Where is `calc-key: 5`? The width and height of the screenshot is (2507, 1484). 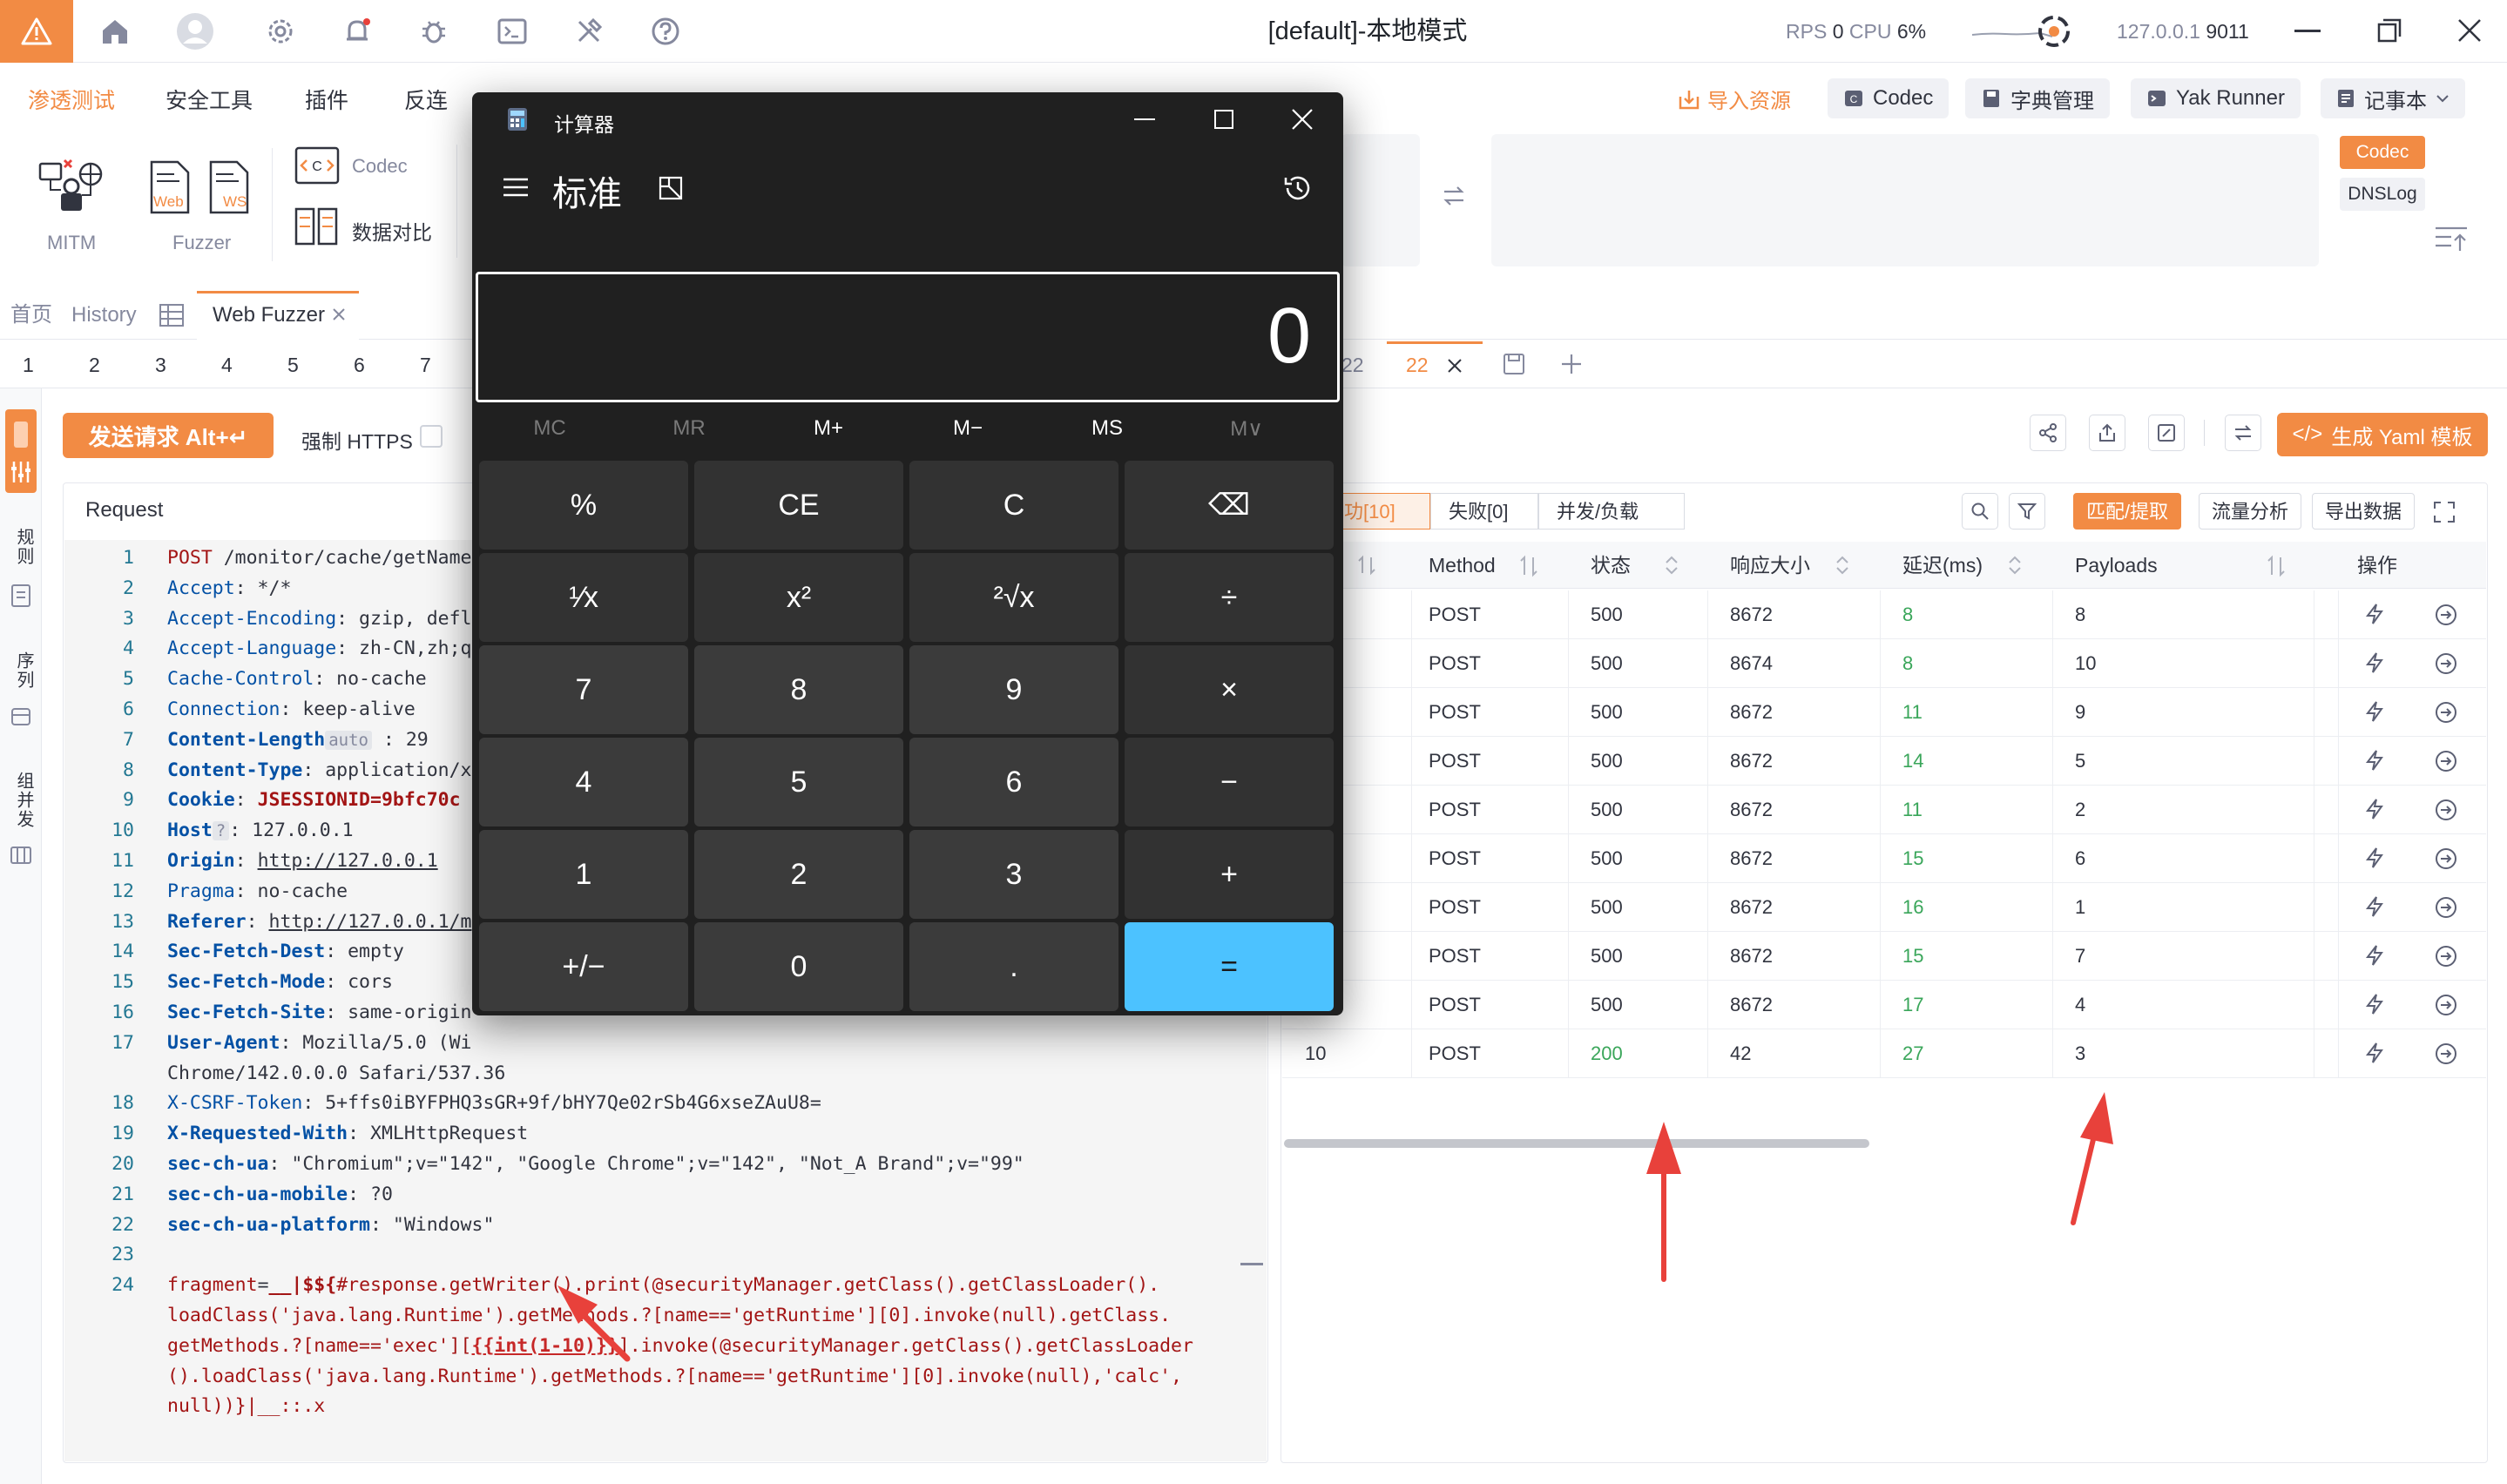 calc-key: 5 is located at coordinates (799, 782).